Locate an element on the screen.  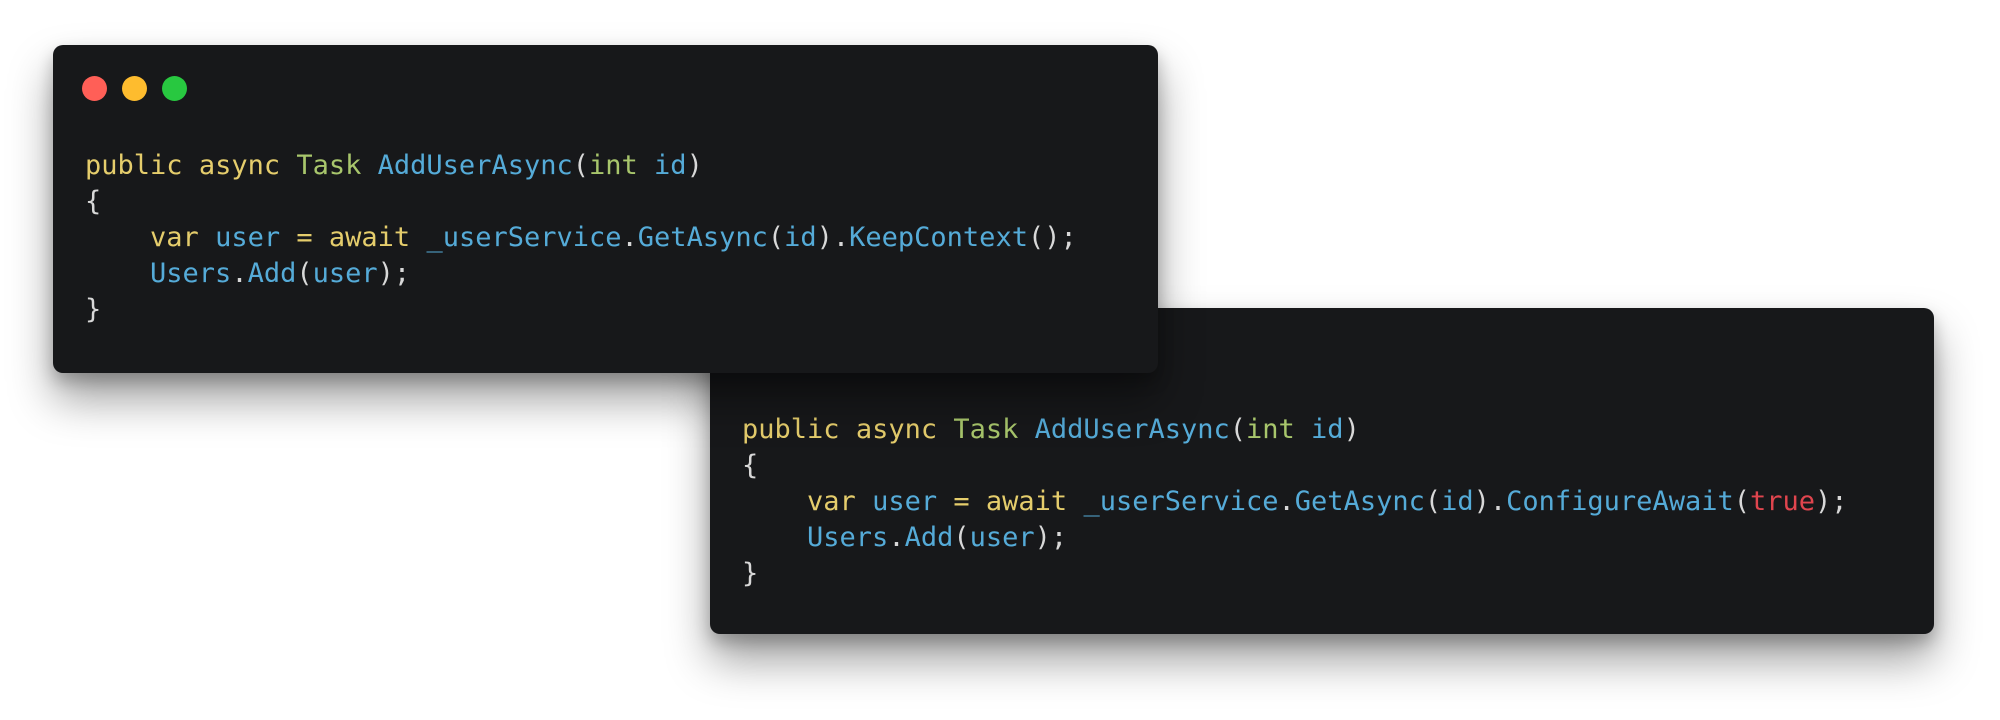
code-token-plain: (); is located at coordinates (1052, 237).